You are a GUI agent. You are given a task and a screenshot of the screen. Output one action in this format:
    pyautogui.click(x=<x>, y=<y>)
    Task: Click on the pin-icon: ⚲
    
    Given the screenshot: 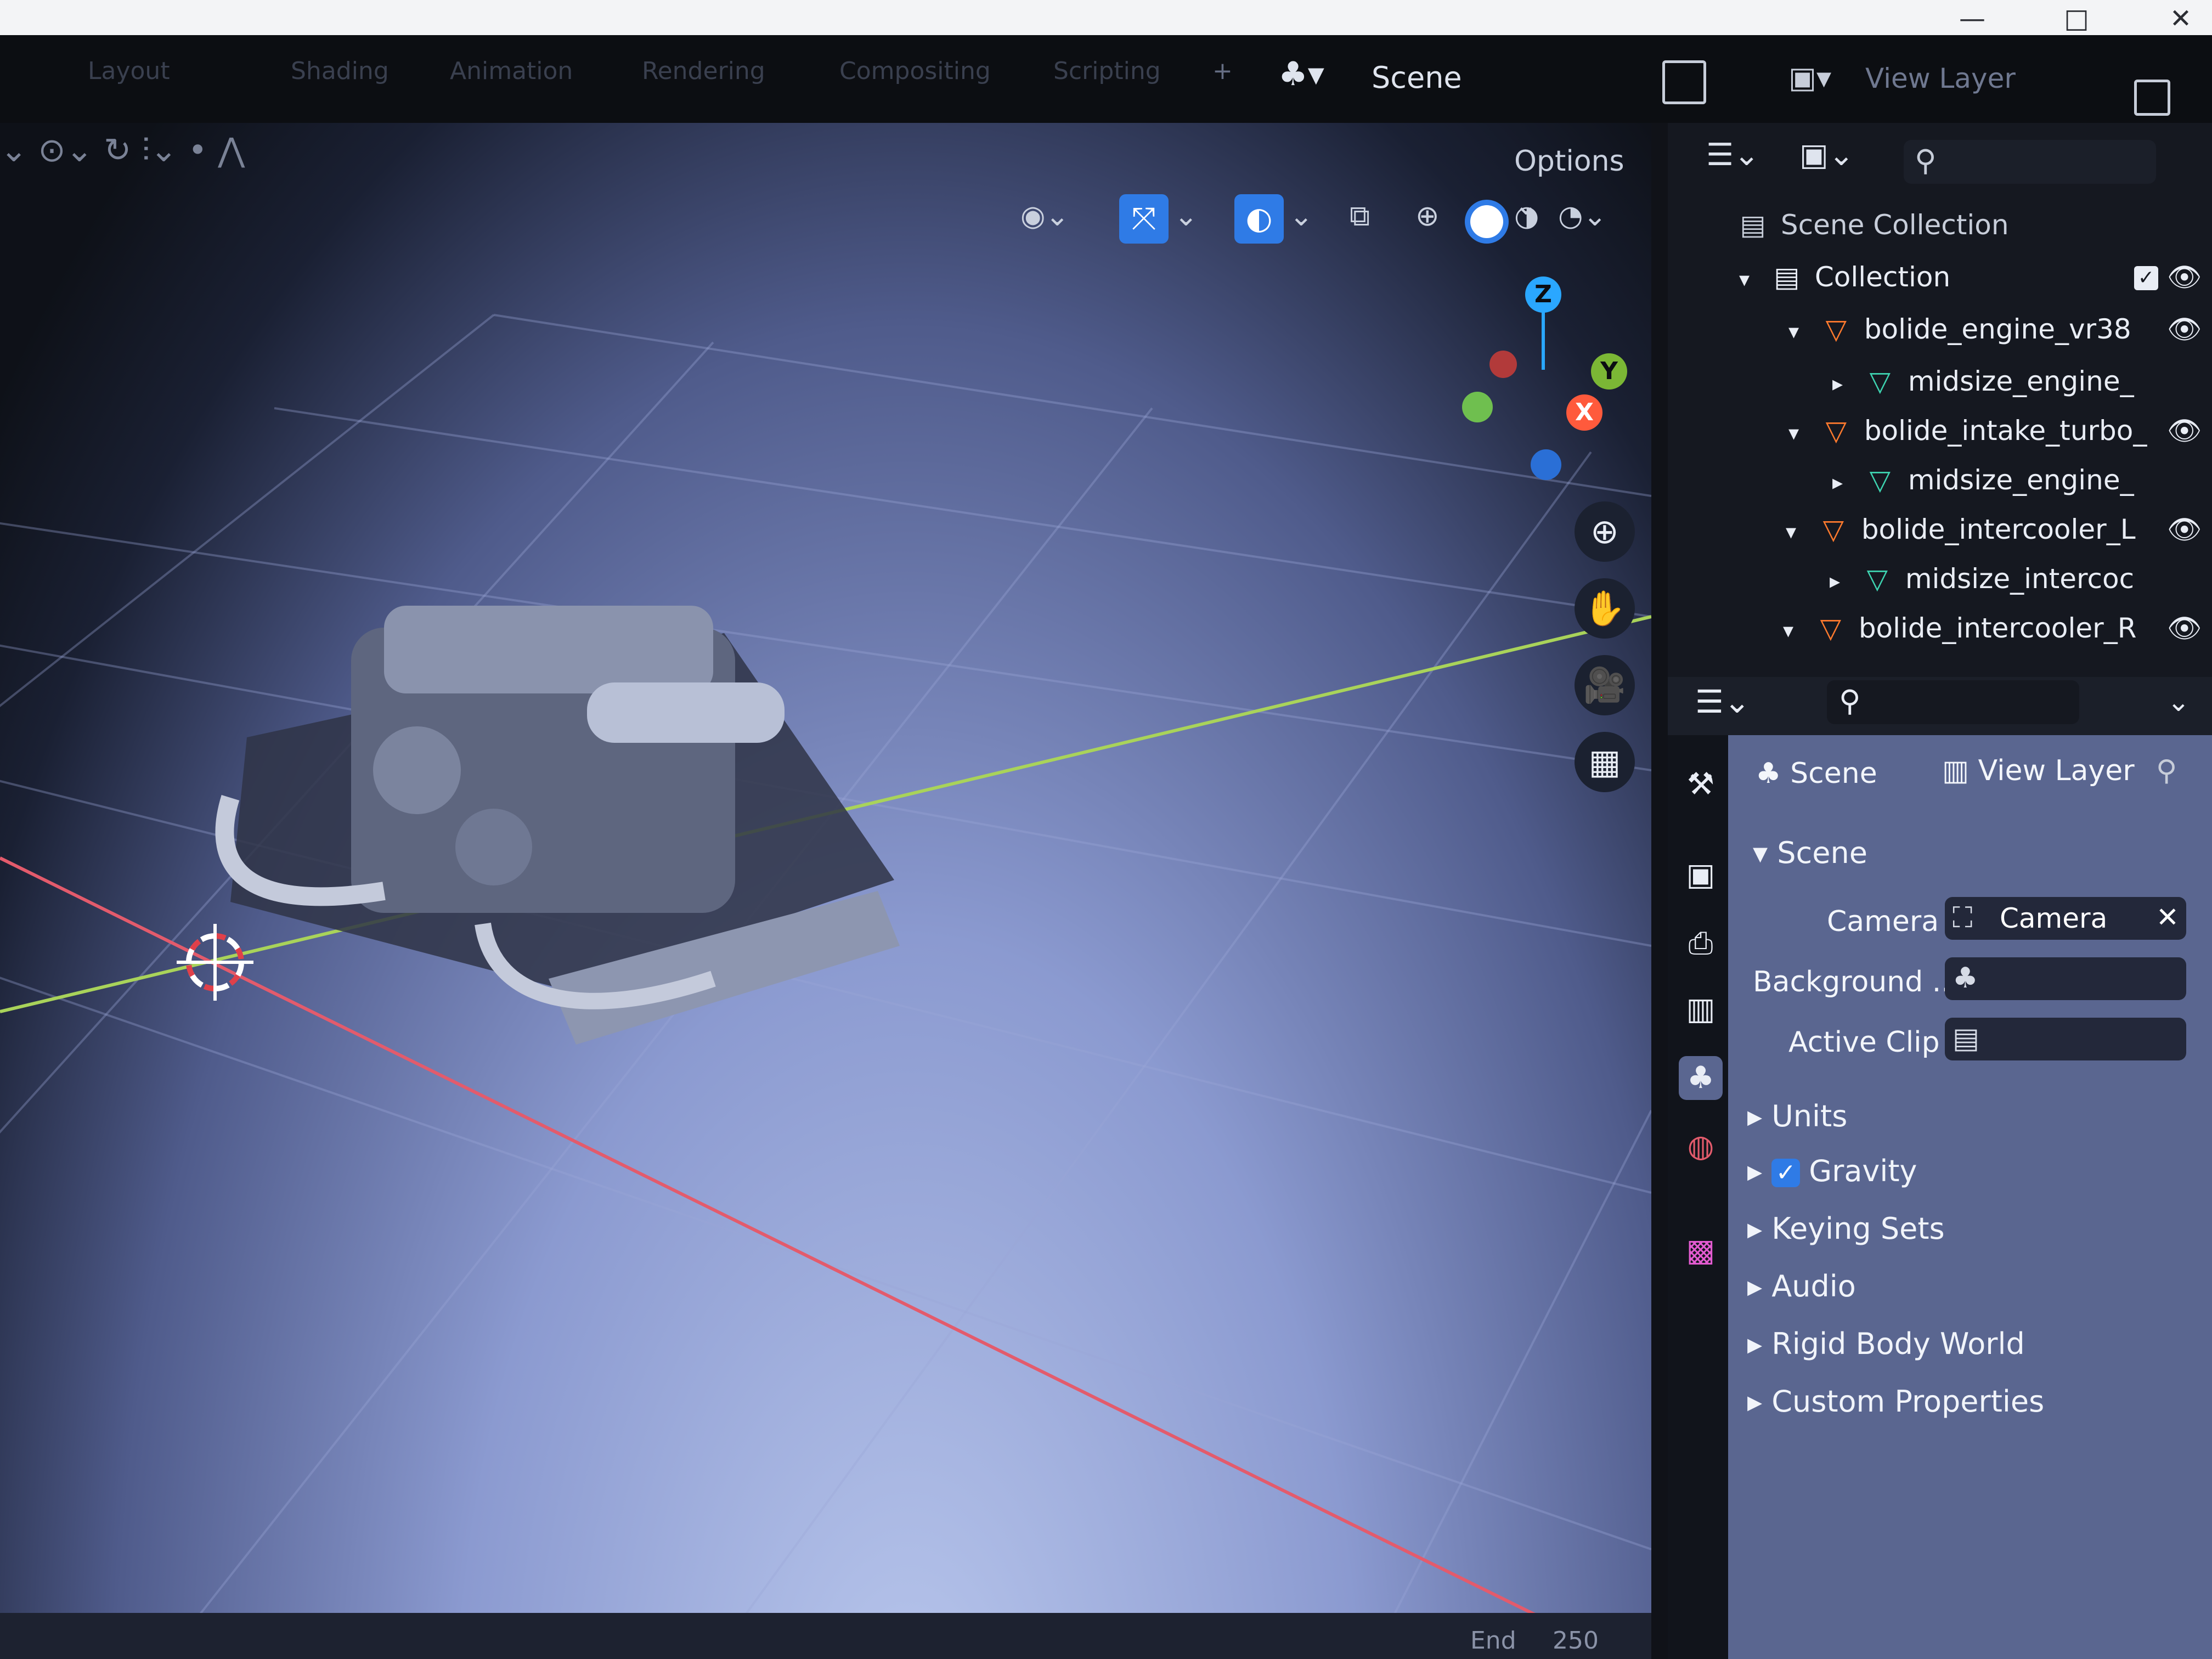 What is the action you would take?
    pyautogui.click(x=2166, y=770)
    